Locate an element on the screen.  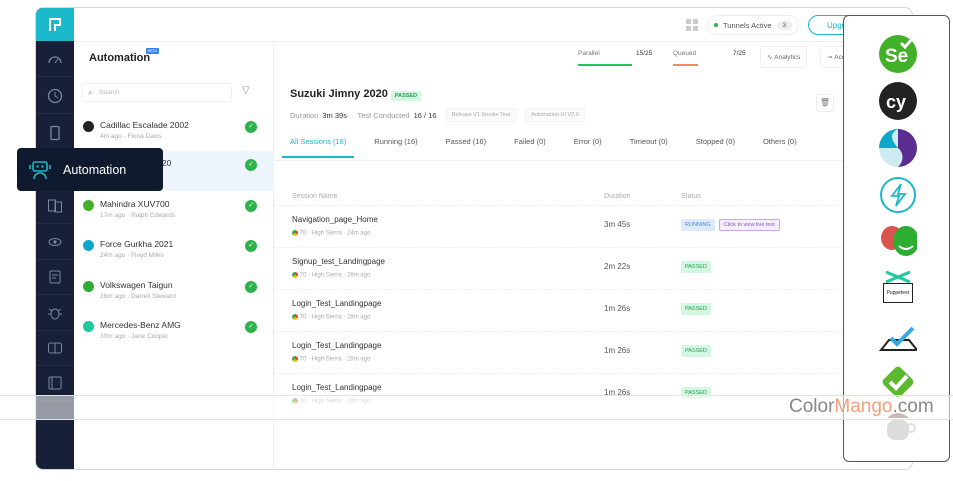
divider is located at coordinates (593, 160).